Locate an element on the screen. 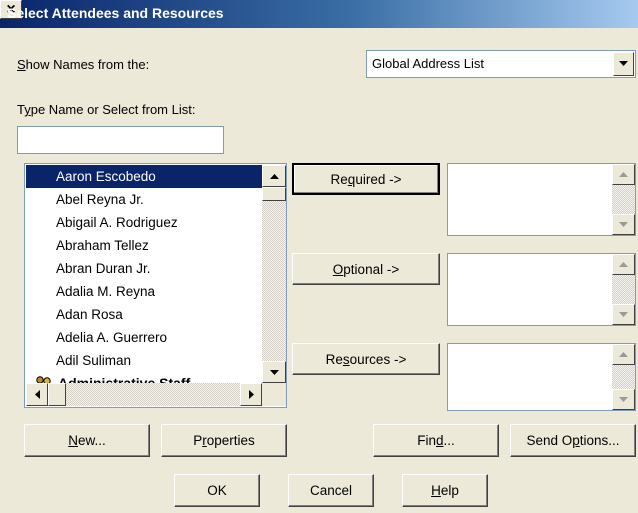 This screenshot has height=513, width=638. list-item: Aaron Escobedo is located at coordinates (144, 176).